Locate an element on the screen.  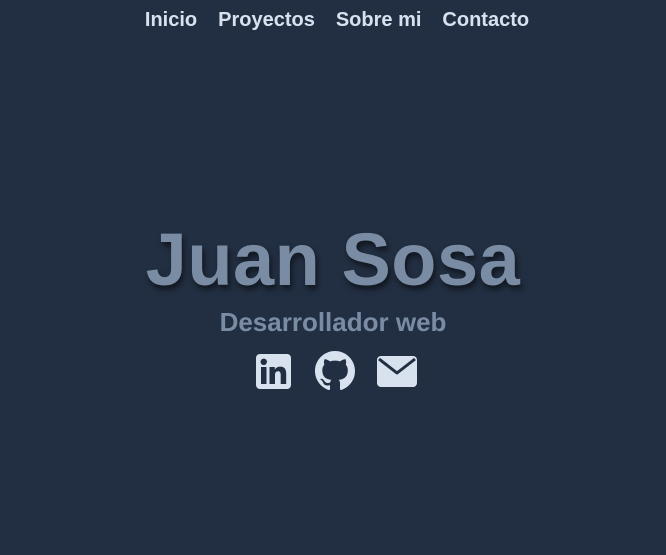
linkedin-icon is located at coordinates (273, 371).